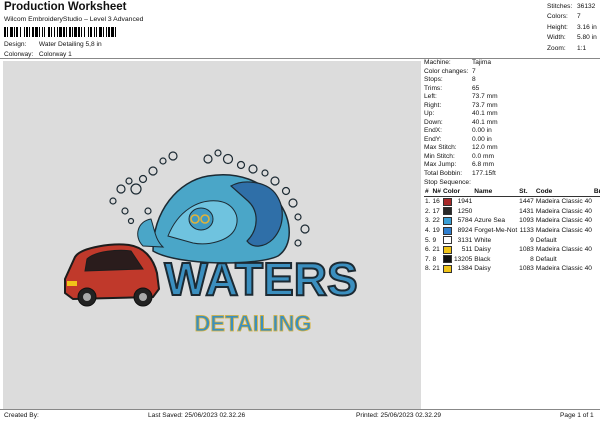 This screenshot has width=600, height=424. I want to click on info-label: Min Stitch:, so click(439, 156).